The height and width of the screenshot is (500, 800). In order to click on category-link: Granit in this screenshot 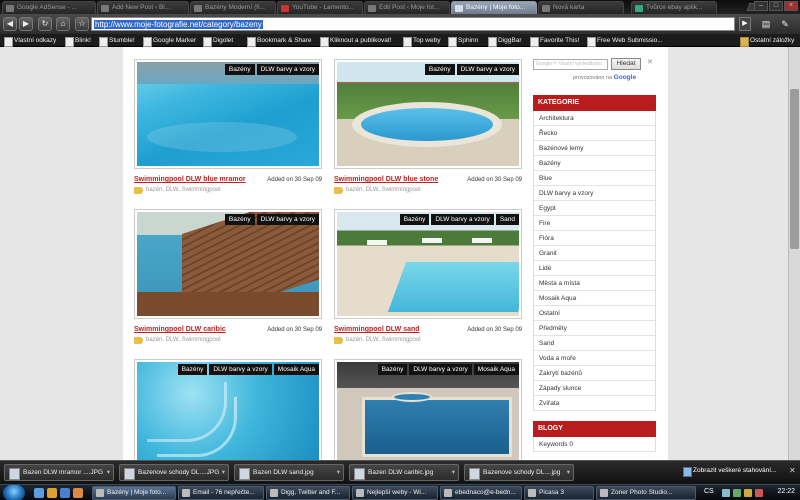, I will do `click(594, 253)`.